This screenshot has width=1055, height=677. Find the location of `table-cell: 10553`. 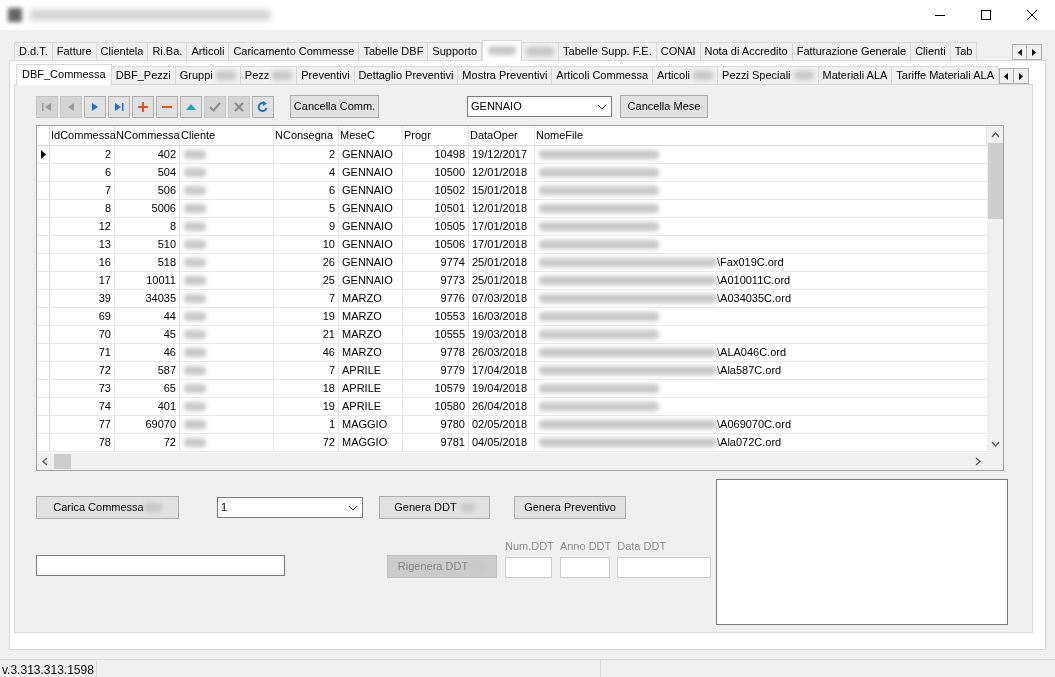

table-cell: 10553 is located at coordinates (436, 316).